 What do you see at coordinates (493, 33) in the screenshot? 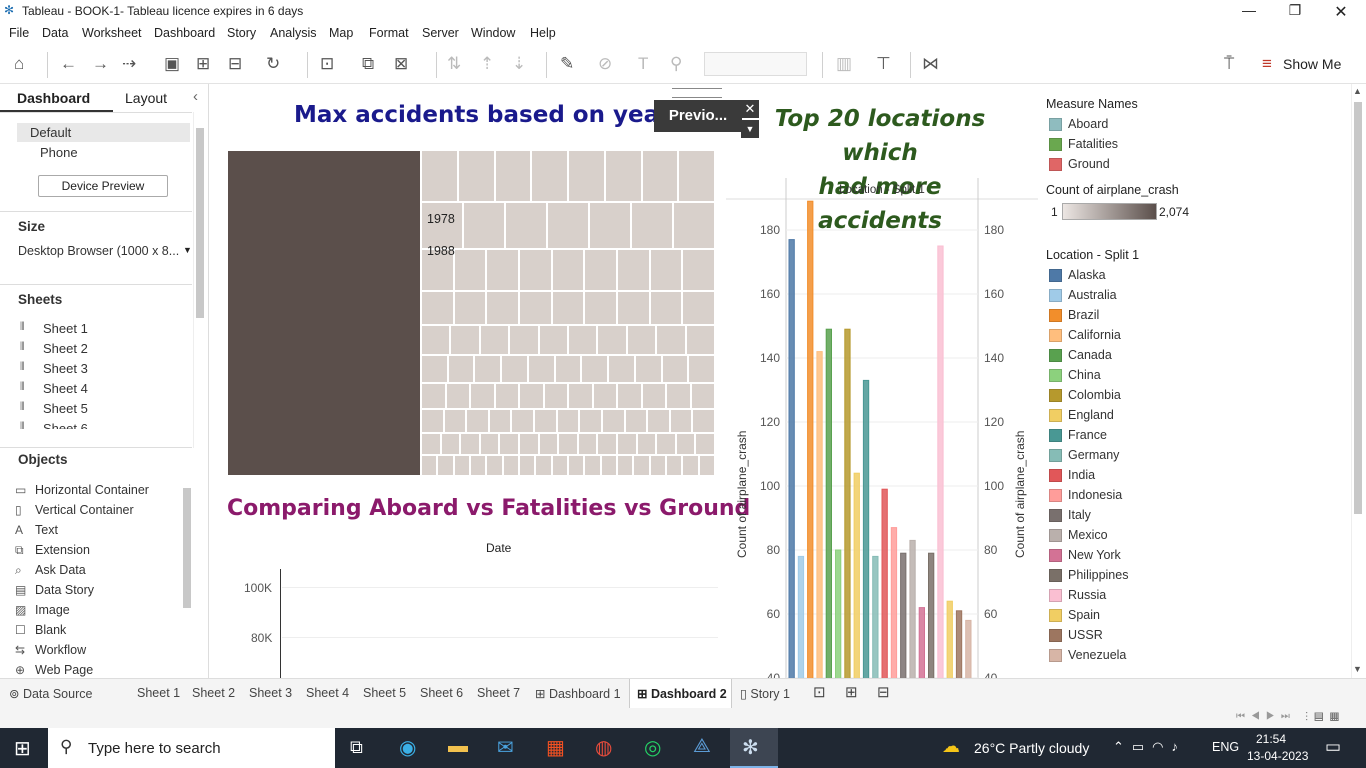
I see `menu-window: Window` at bounding box center [493, 33].